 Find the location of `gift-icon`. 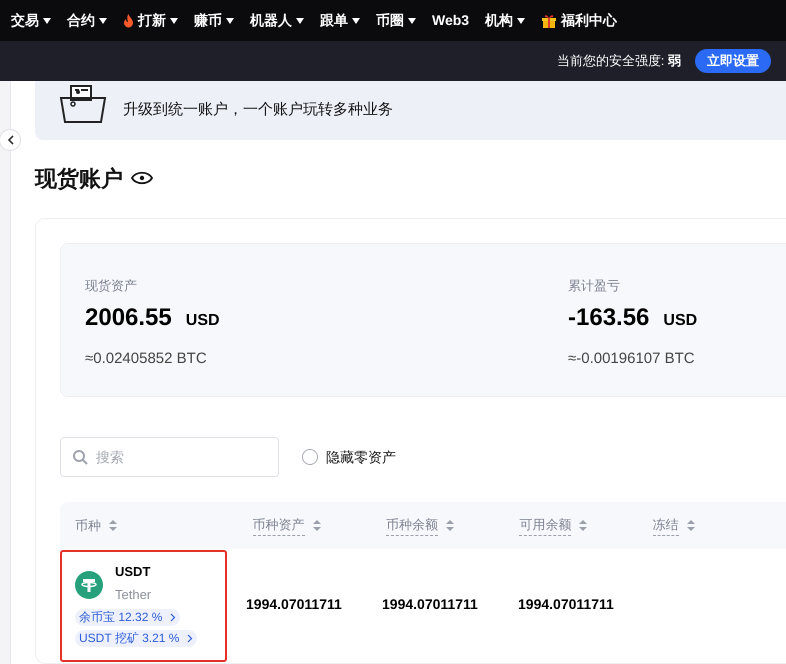

gift-icon is located at coordinates (549, 20).